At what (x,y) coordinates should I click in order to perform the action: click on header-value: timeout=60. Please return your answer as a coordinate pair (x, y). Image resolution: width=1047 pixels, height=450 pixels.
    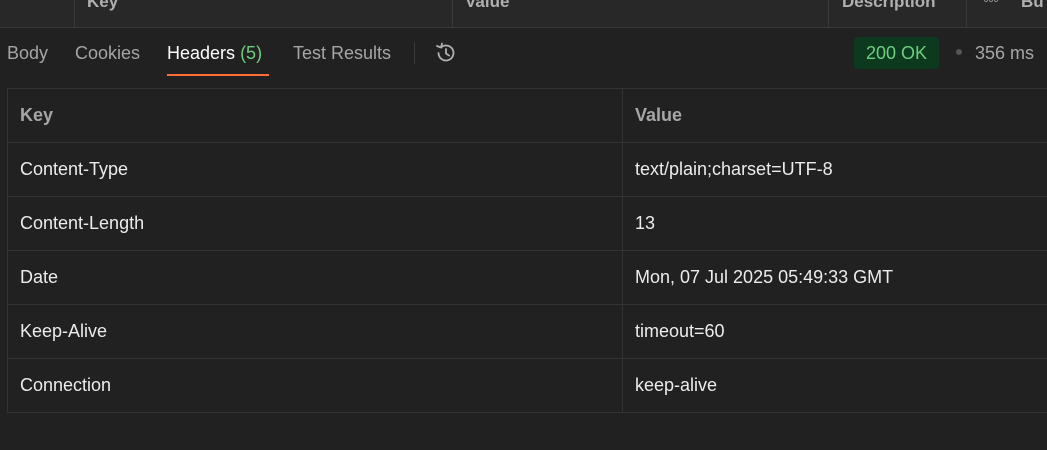
    Looking at the image, I should click on (680, 331).